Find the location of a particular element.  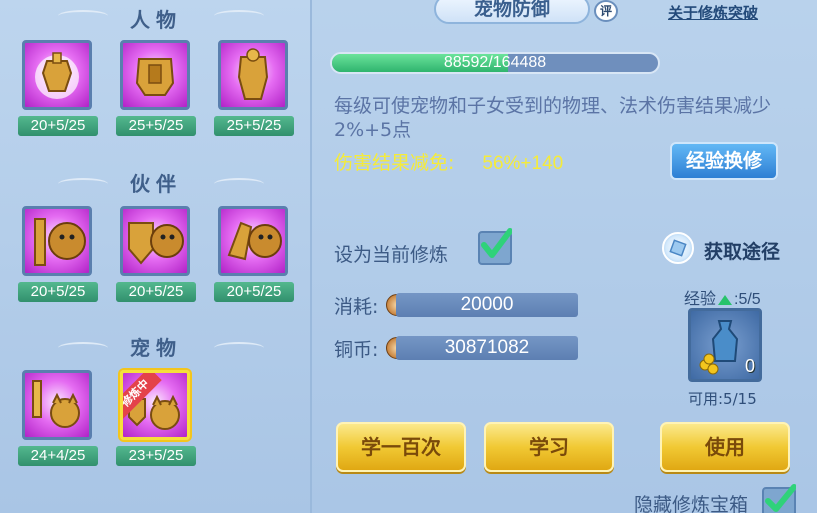

damage-reduction-row: 伤害结果减免: 56%+140 is located at coordinates (448, 161).